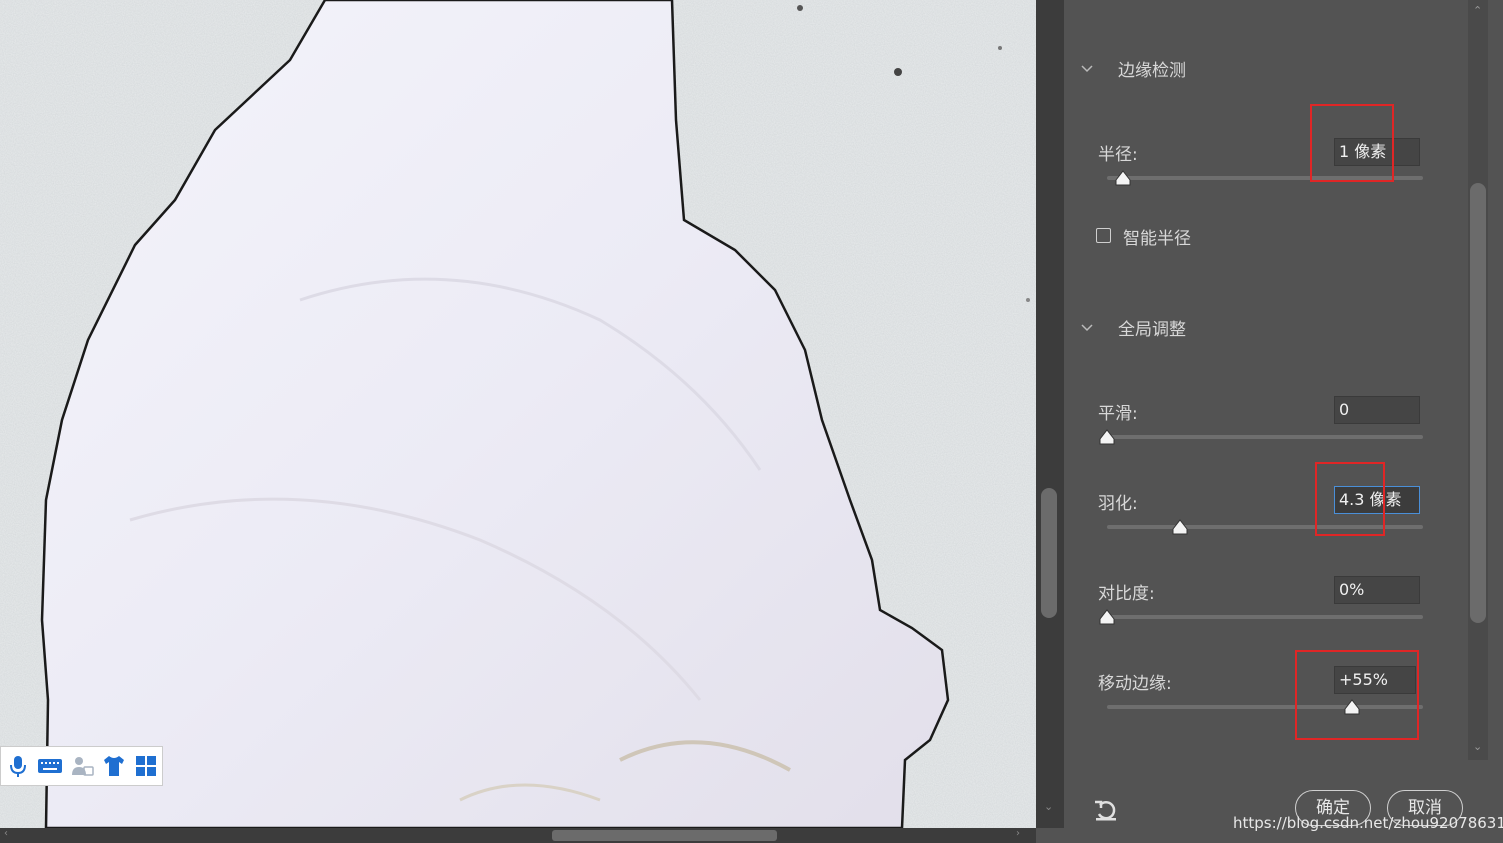 The image size is (1503, 843). Describe the element at coordinates (114, 766) in the screenshot. I see `shirt-icon` at that location.